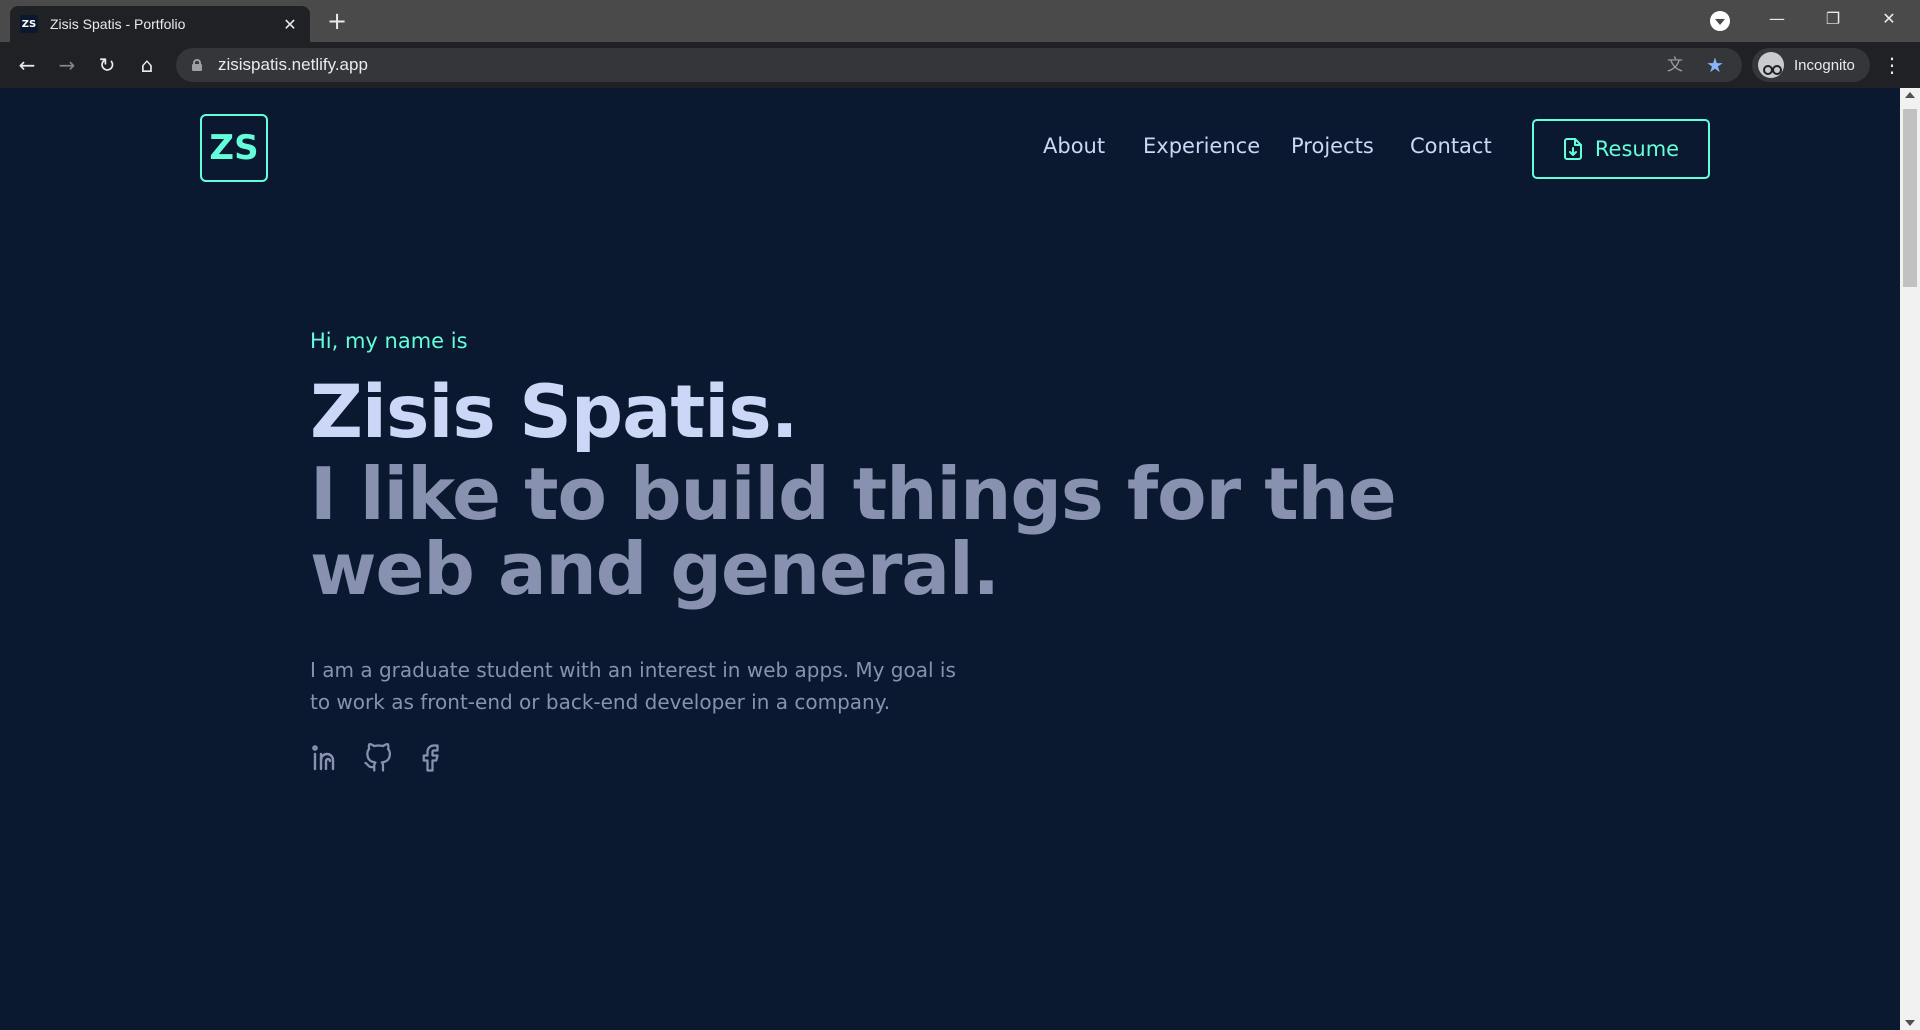  What do you see at coordinates (1777, 19) in the screenshot?
I see `minimize-icon: —` at bounding box center [1777, 19].